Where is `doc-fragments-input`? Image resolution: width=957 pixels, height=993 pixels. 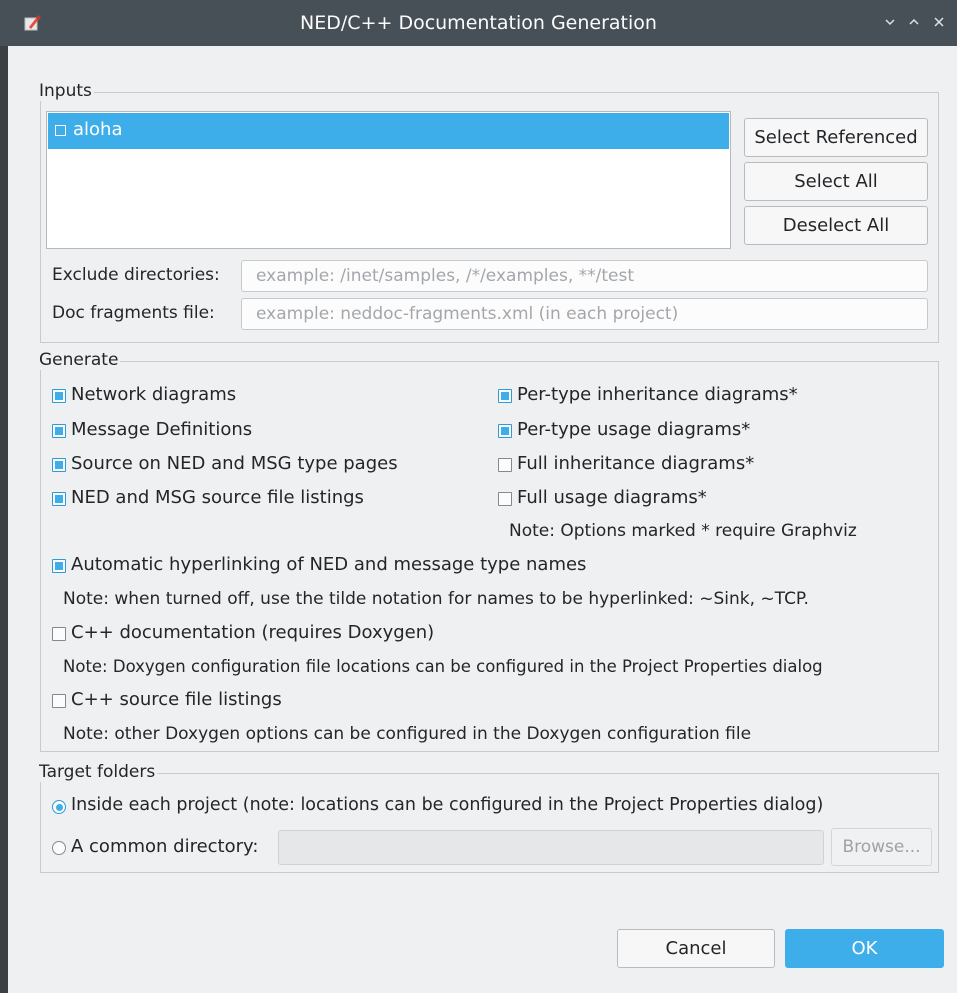 doc-fragments-input is located at coordinates (584, 314).